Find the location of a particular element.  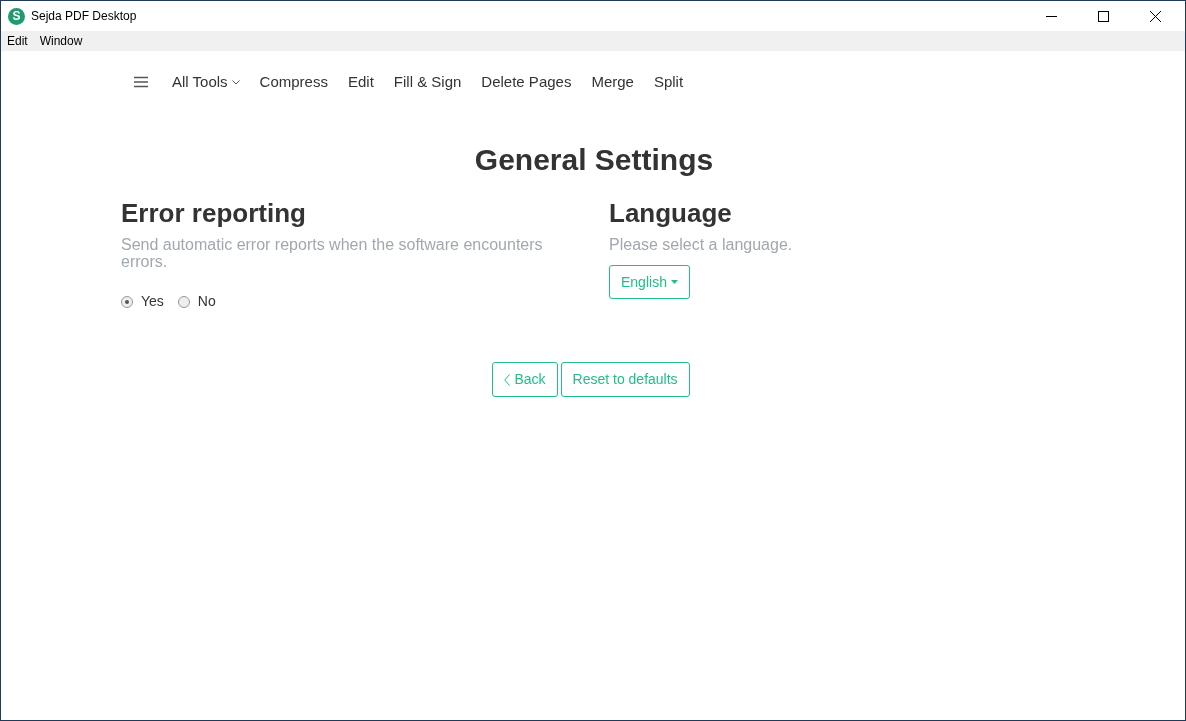

nav-link: Delete Pages is located at coordinates (526, 82).